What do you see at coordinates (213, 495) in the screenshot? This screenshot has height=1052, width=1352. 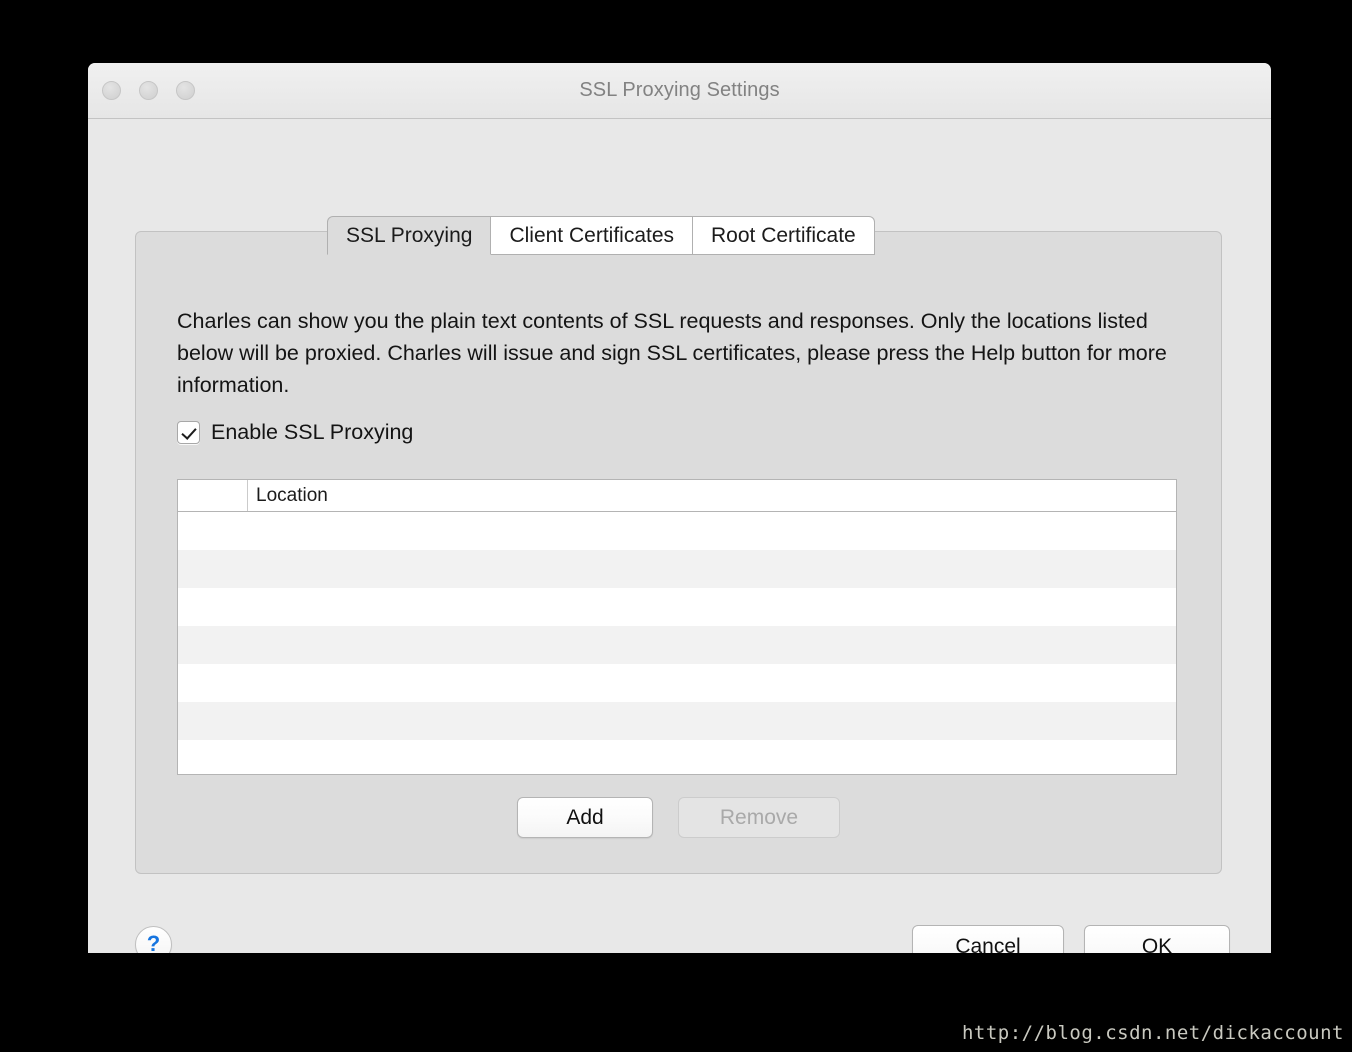 I see `column-header-enabled` at bounding box center [213, 495].